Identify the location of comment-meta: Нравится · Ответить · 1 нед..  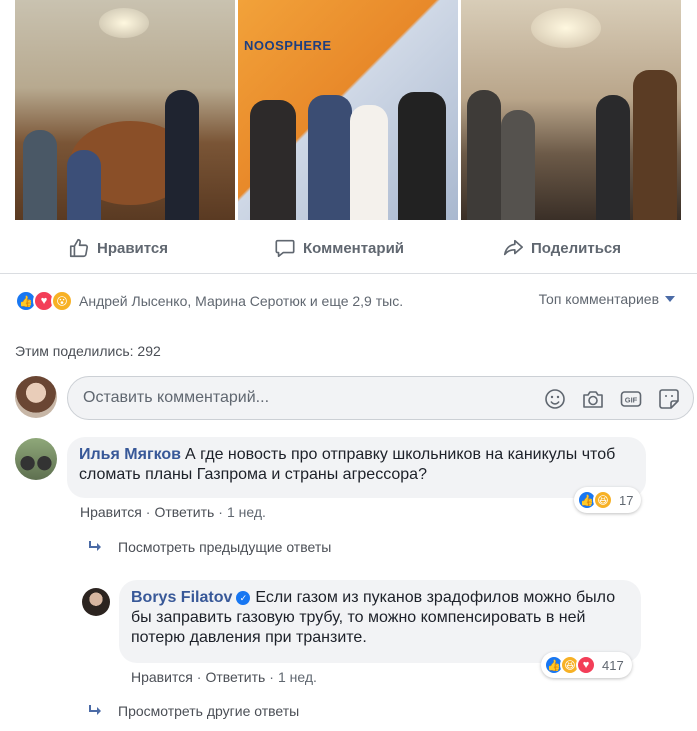
(173, 512).